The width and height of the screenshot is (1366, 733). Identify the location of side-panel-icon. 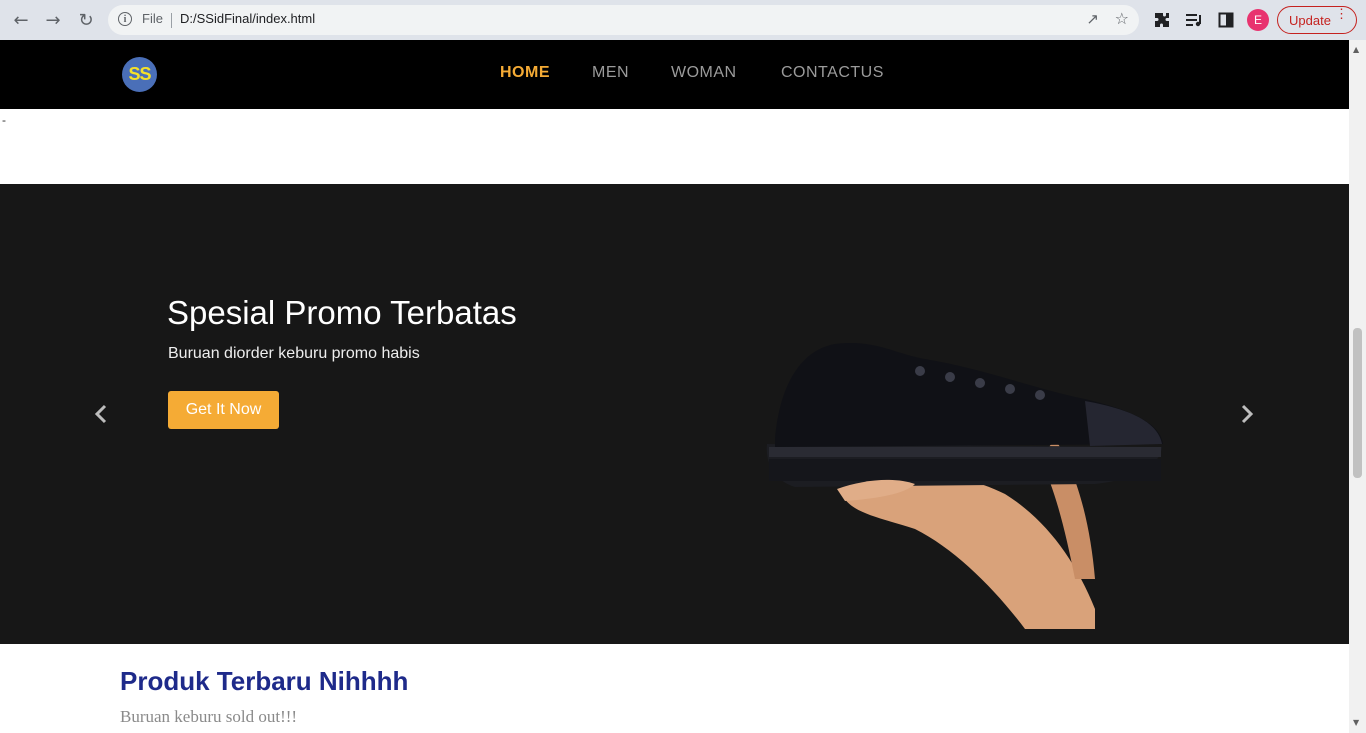
(1226, 20).